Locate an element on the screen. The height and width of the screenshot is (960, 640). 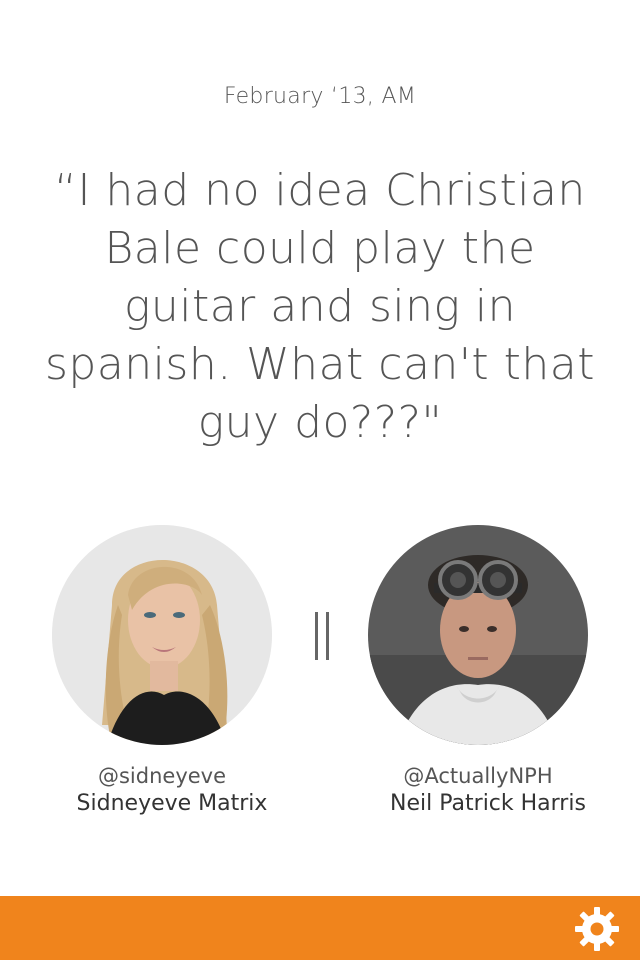
settings-button is located at coordinates (597, 929).